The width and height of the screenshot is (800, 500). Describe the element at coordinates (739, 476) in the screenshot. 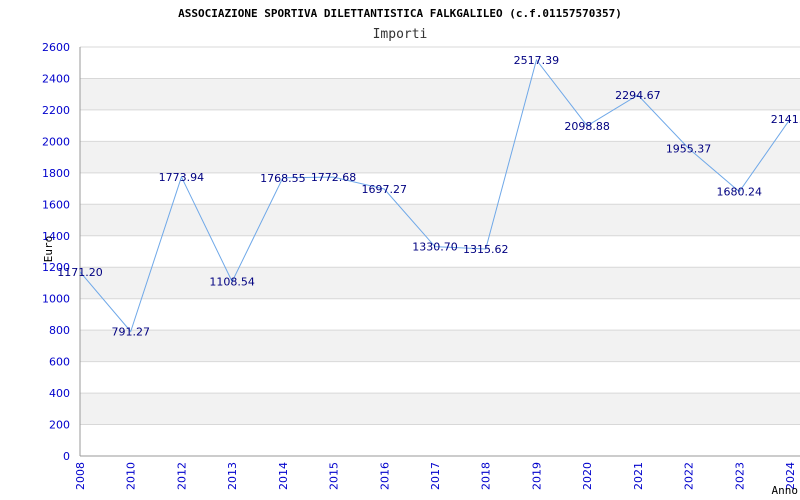

I see `x-tick-label: 2023` at that location.